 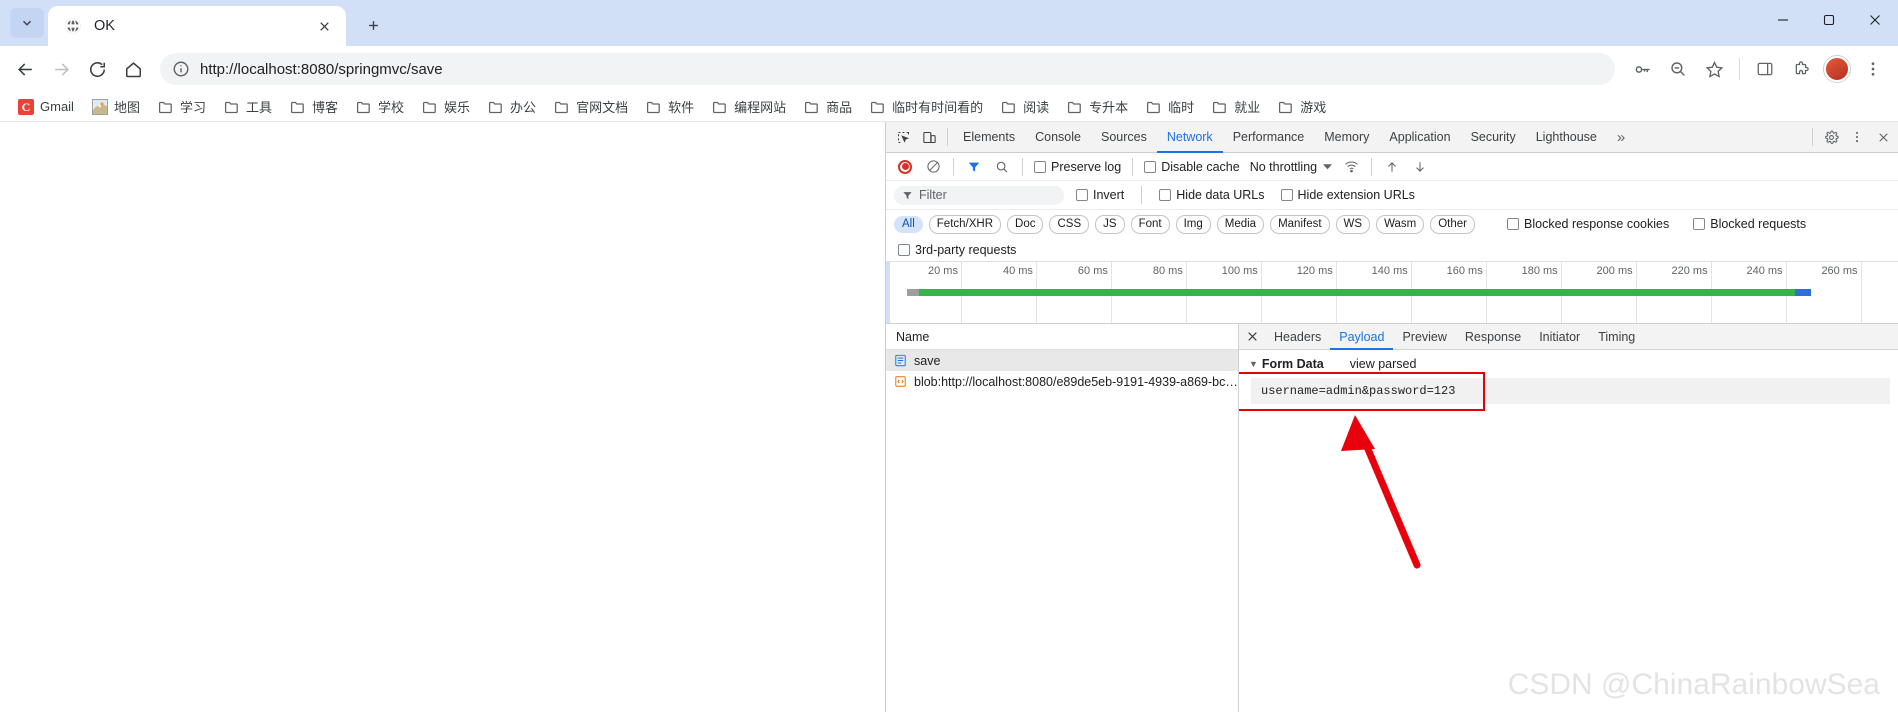 What do you see at coordinates (908, 224) in the screenshot?
I see `resource-filter-chip: All` at bounding box center [908, 224].